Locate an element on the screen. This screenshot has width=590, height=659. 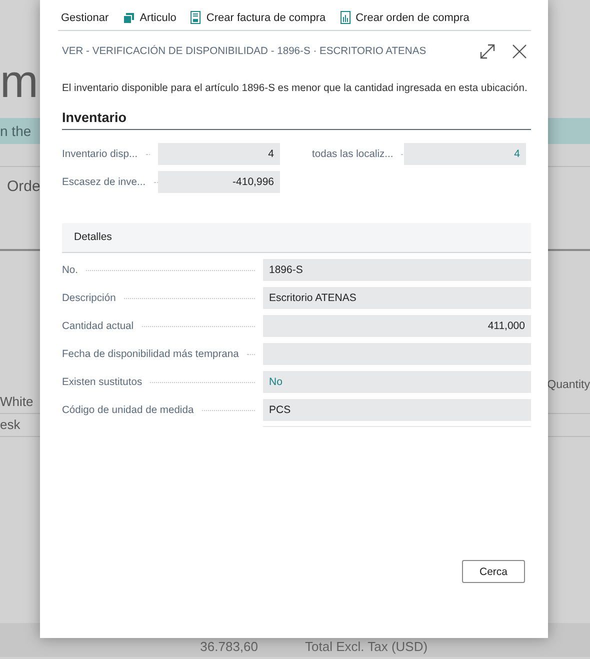
field-label: Descripción is located at coordinates (89, 298).